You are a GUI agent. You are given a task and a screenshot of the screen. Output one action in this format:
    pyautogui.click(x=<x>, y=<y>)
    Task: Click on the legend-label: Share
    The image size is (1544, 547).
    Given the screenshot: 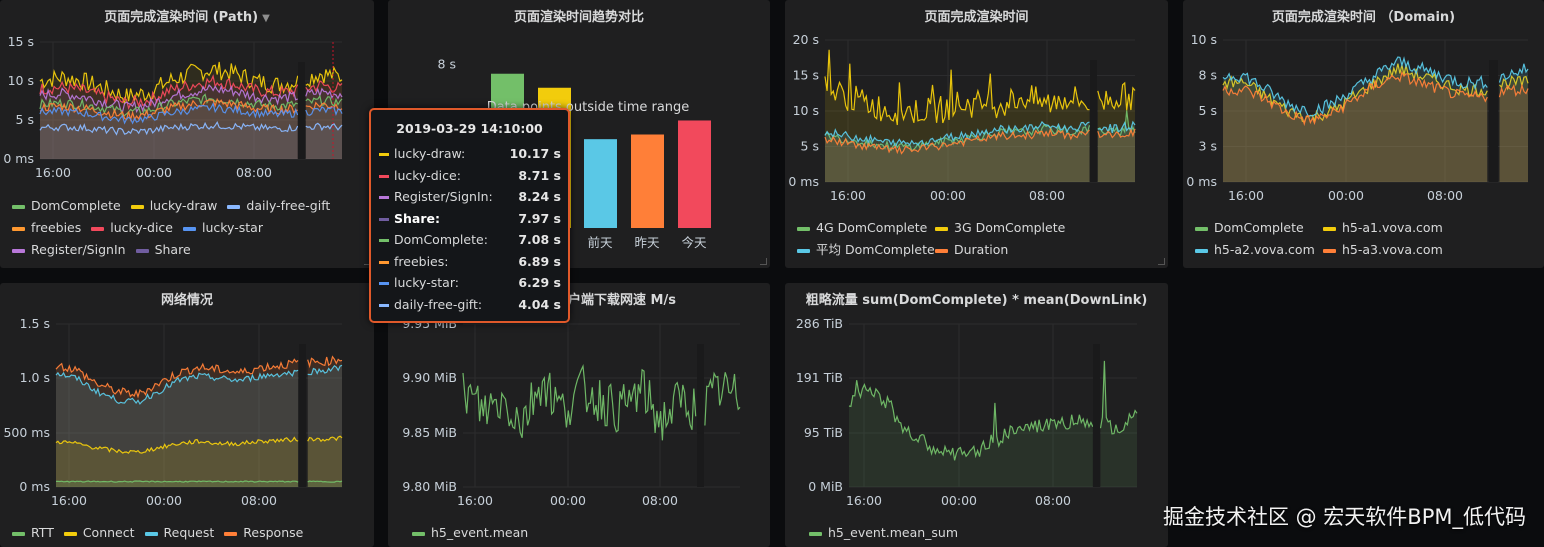 What is the action you would take?
    pyautogui.click(x=172, y=249)
    